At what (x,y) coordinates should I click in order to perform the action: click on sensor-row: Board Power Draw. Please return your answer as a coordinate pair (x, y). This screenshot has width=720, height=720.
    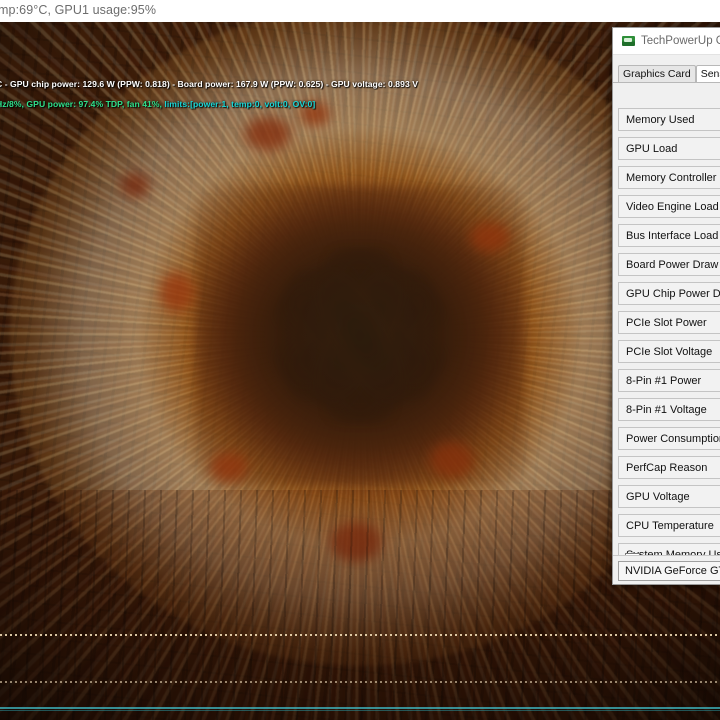
    Looking at the image, I should click on (669, 264).